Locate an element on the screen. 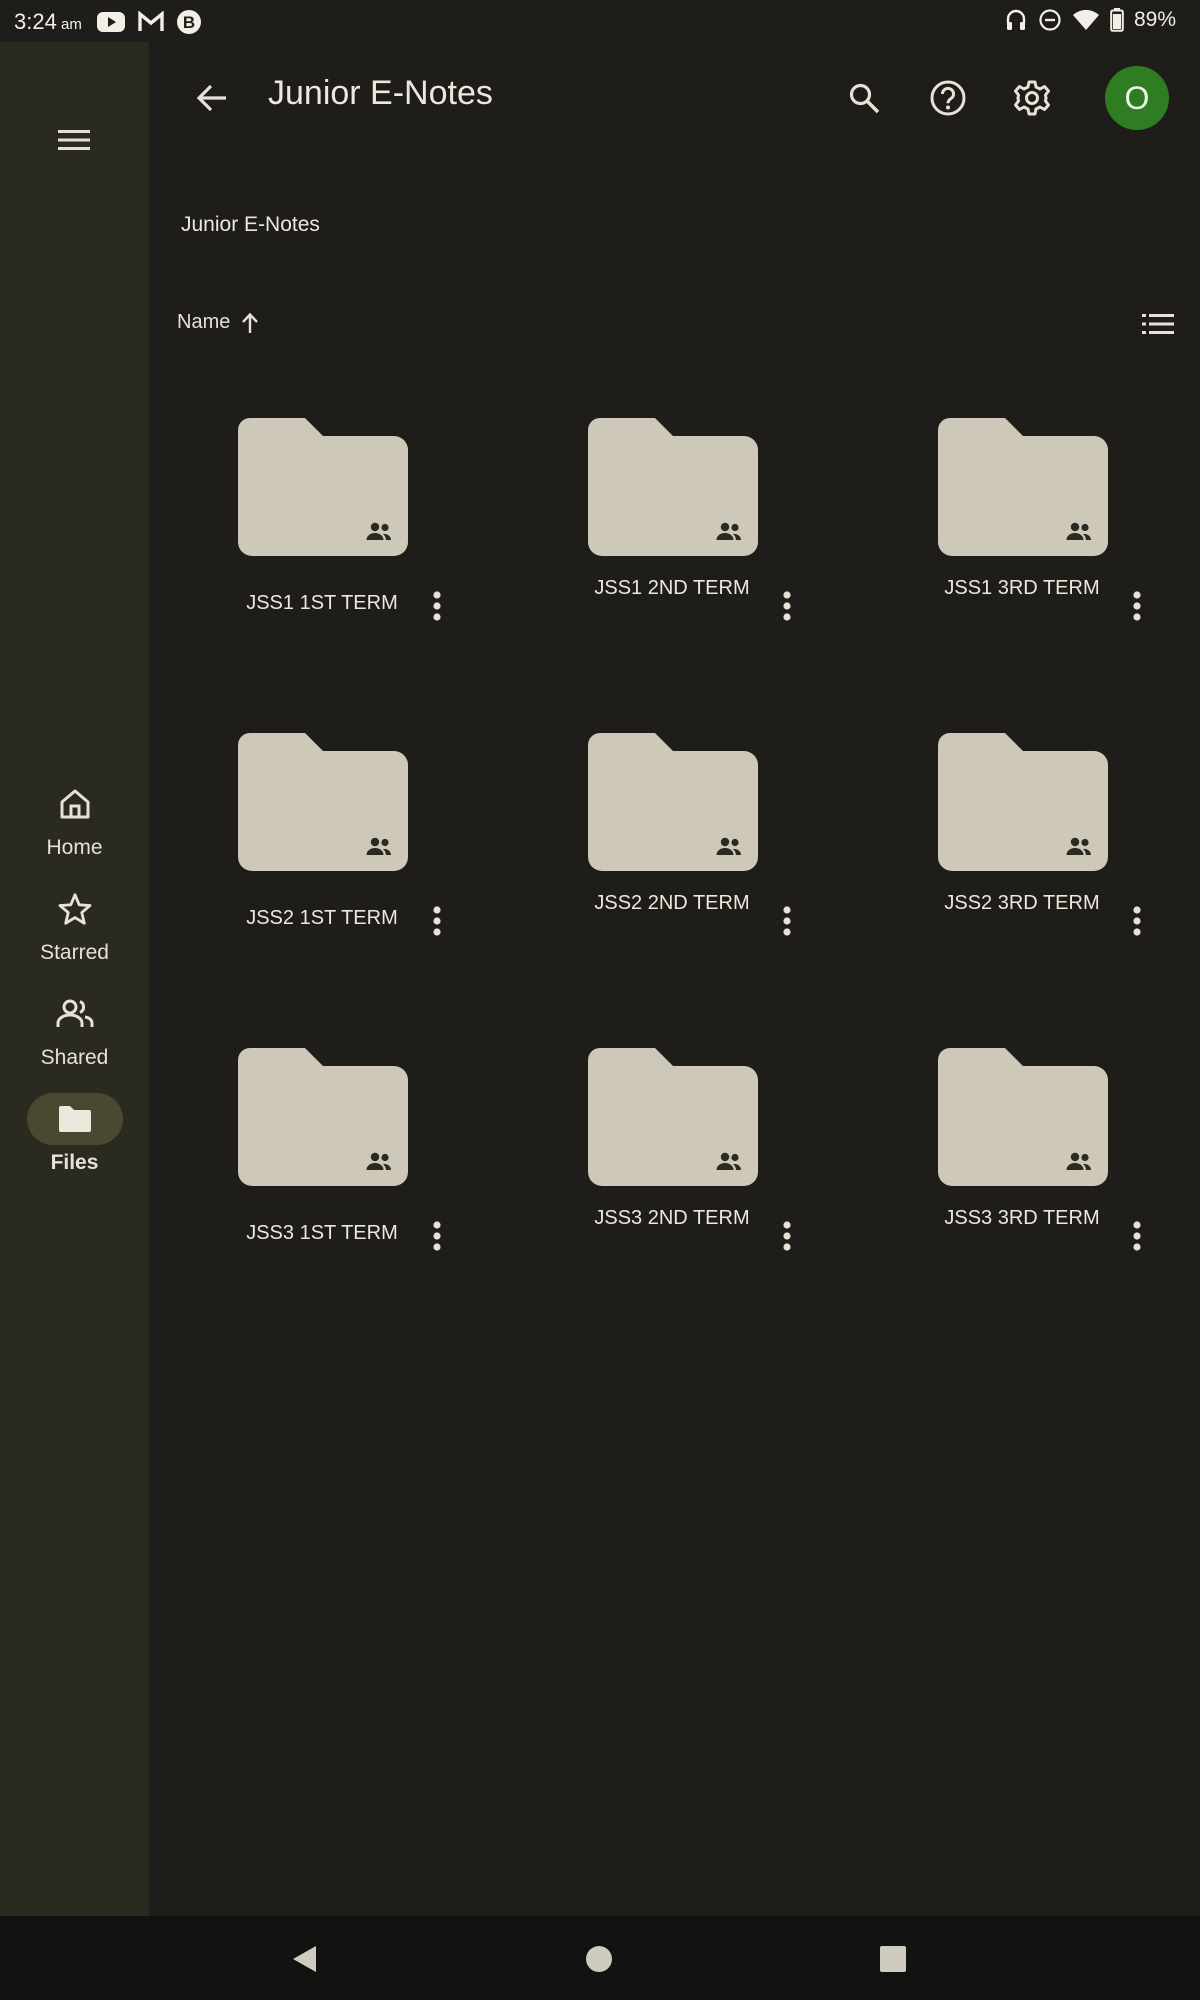 This screenshot has width=1200, height=2000. folder-card: JSS3 3RD TERM is located at coordinates (1024, 1180).